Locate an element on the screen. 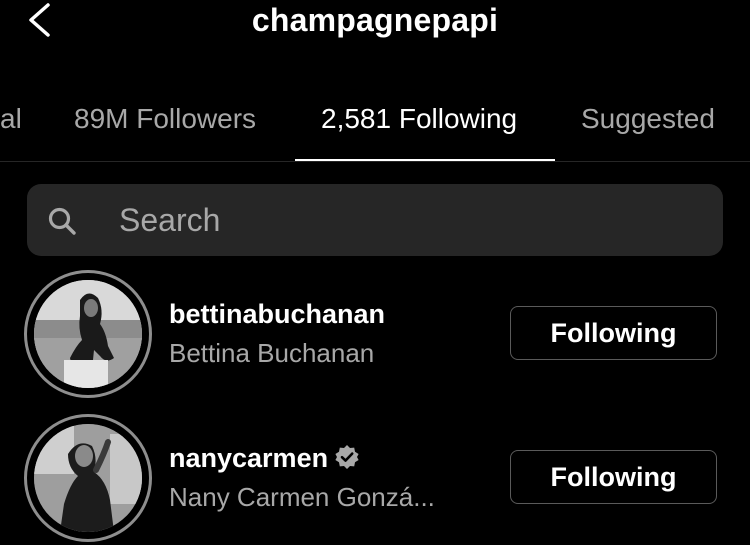 This screenshot has height=545, width=750. top-bar: champagnepapi is located at coordinates (375, 24).